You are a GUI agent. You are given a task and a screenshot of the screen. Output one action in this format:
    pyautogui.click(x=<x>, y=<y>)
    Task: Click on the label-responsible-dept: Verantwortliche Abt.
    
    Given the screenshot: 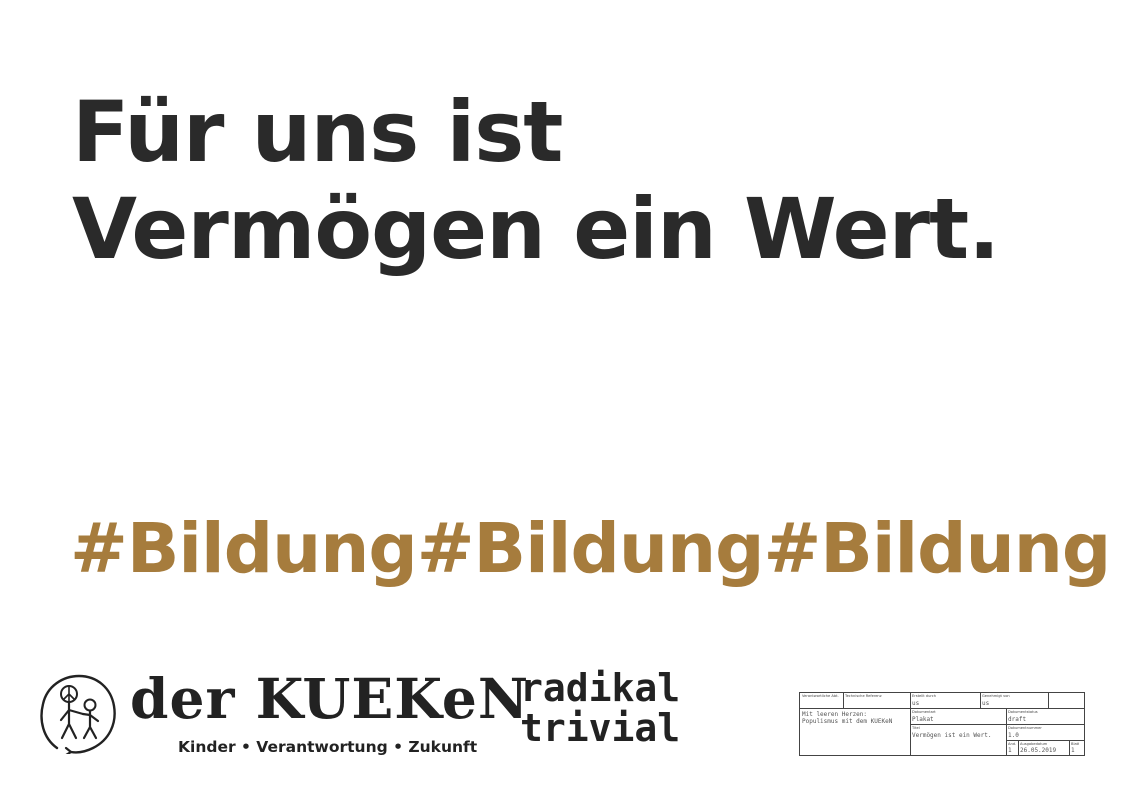 What is the action you would take?
    pyautogui.click(x=820, y=696)
    